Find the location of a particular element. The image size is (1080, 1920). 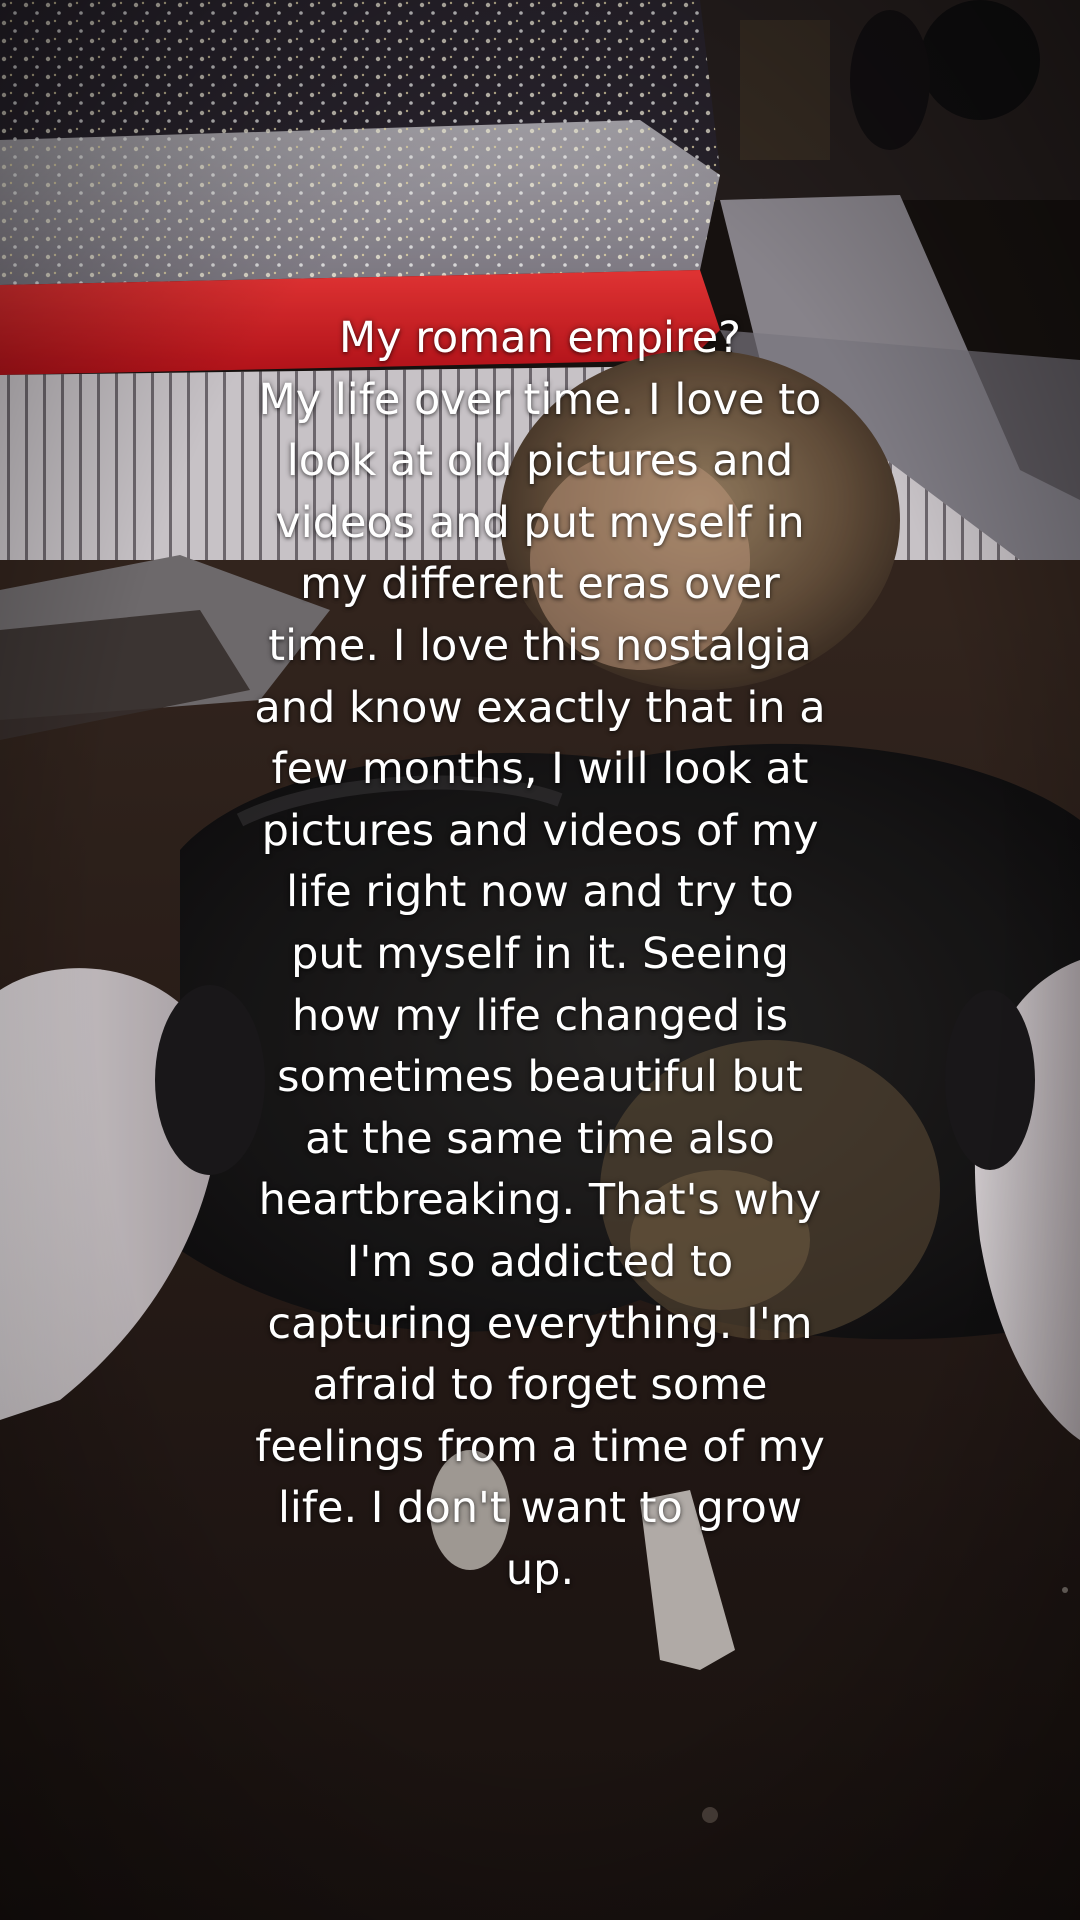

caption-line: pictures and videos of my is located at coordinates (540, 830).